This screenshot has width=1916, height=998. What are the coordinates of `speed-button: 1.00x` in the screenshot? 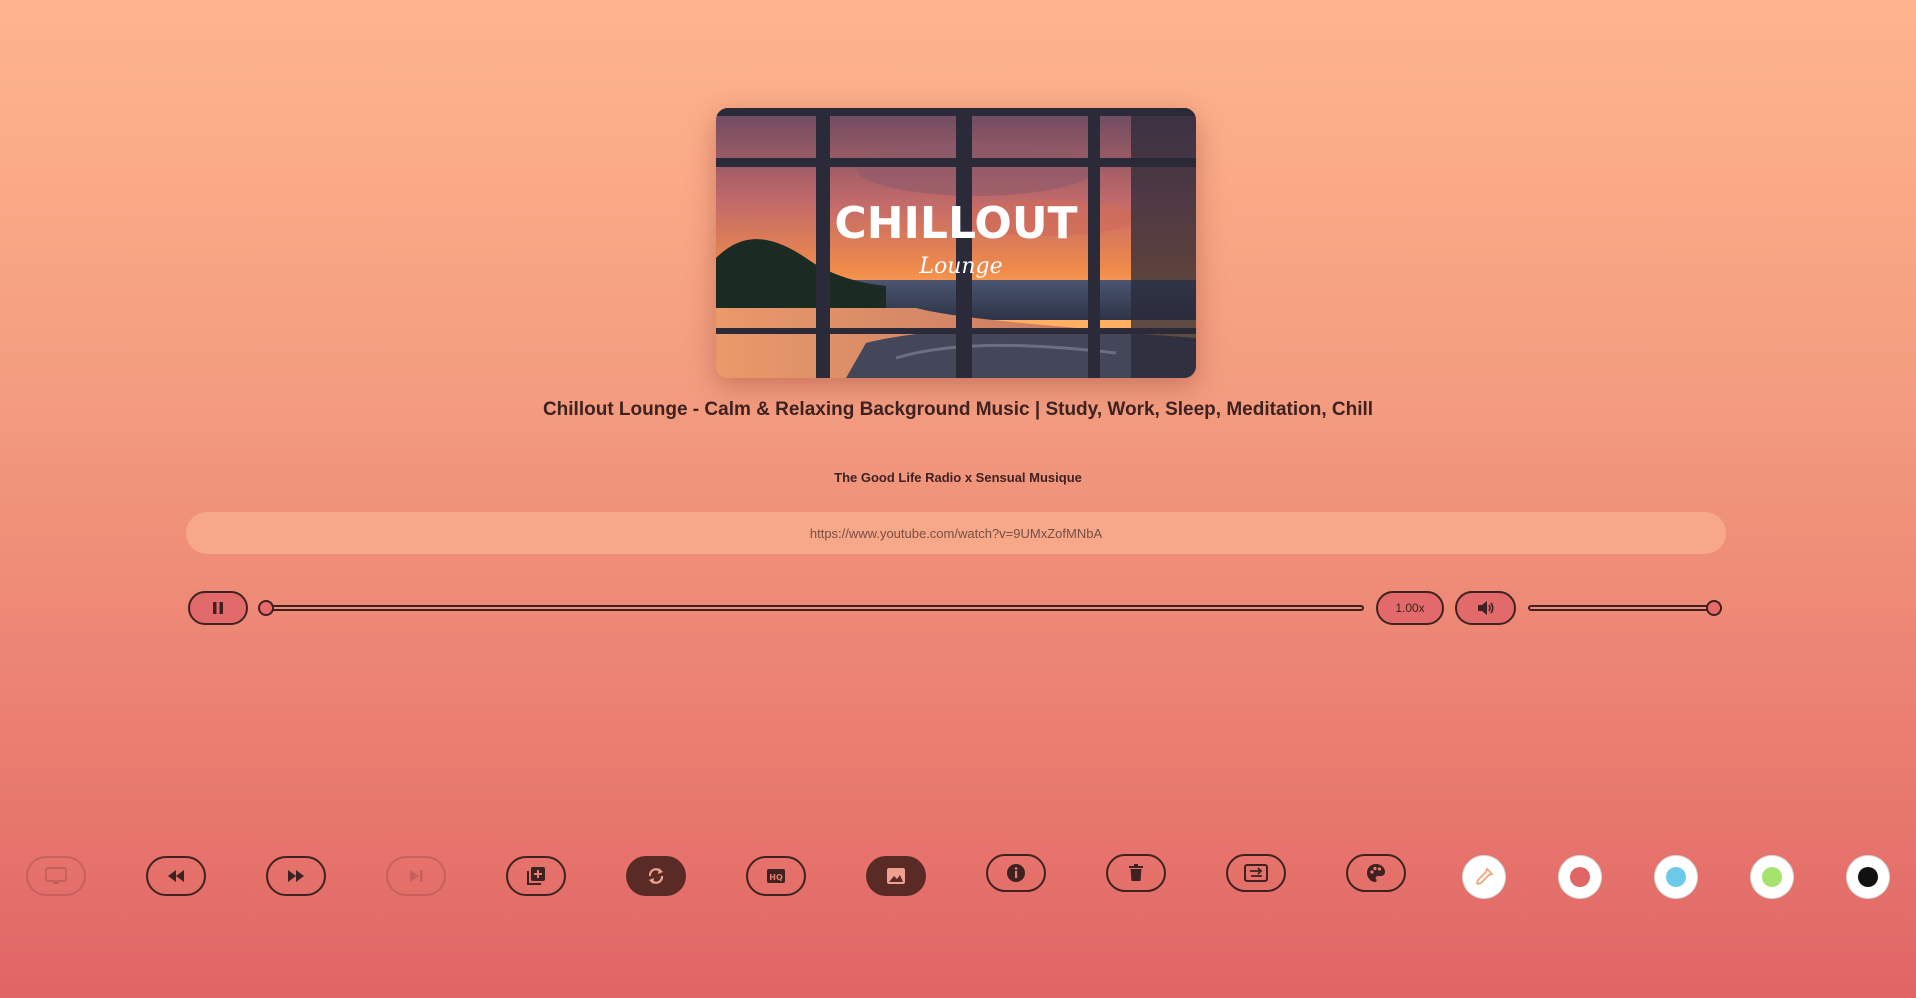 It's located at (1410, 608).